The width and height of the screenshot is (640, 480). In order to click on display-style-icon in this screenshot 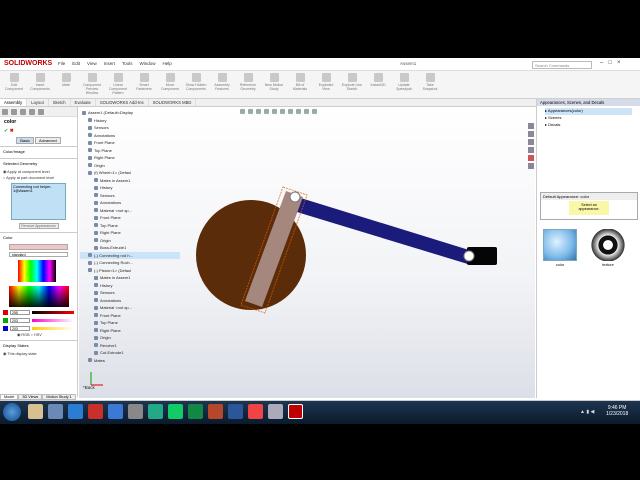, I will do `click(282, 111)`.